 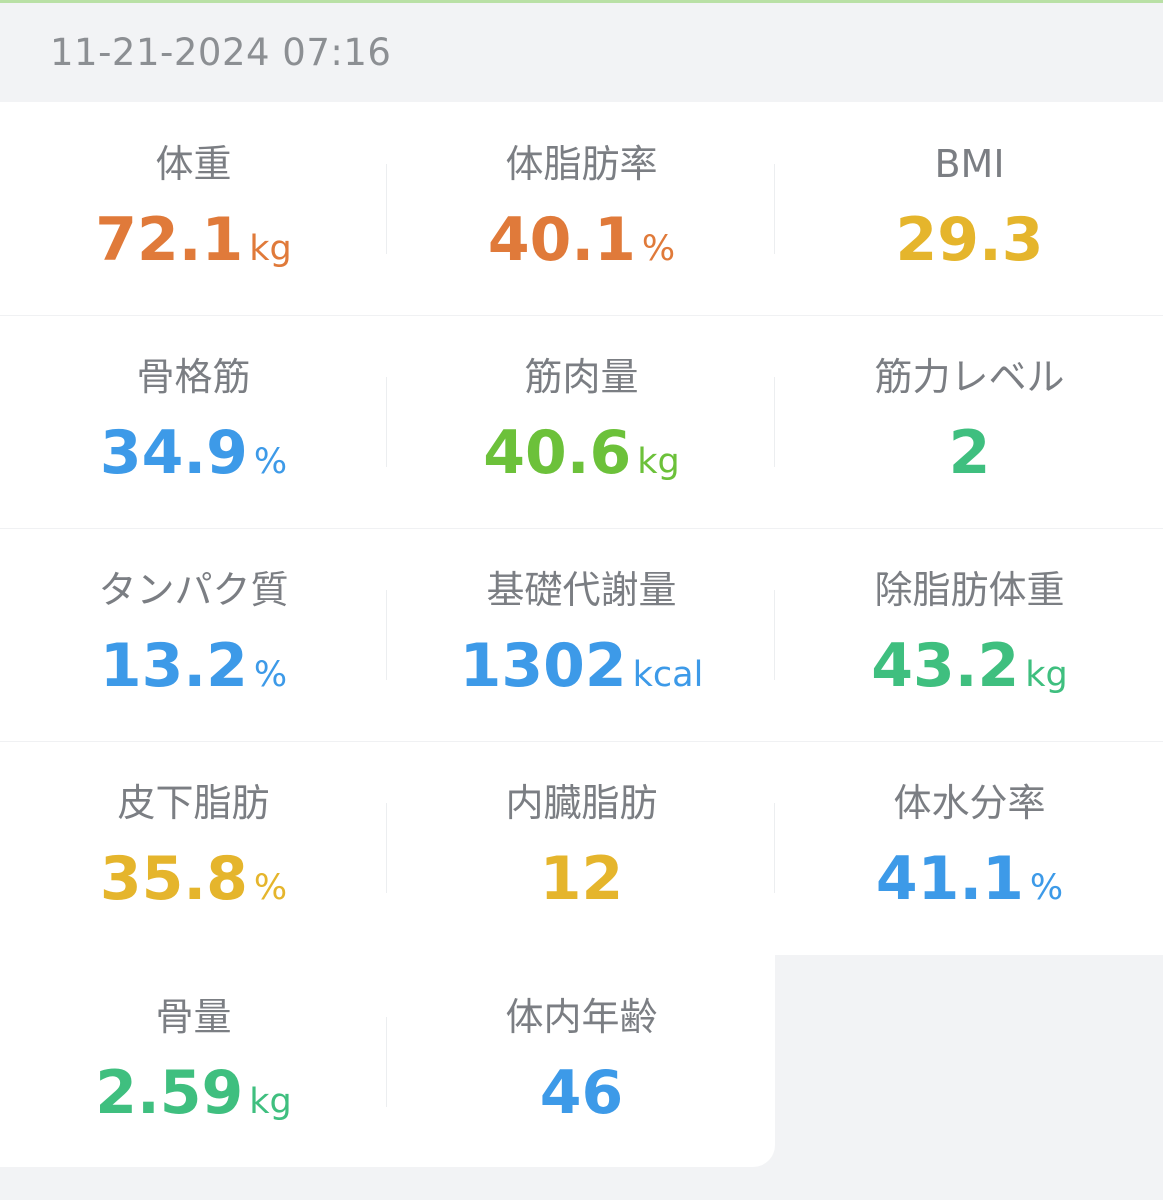 What do you see at coordinates (969, 377) in the screenshot?
I see `metric-label: 筋力レベル` at bounding box center [969, 377].